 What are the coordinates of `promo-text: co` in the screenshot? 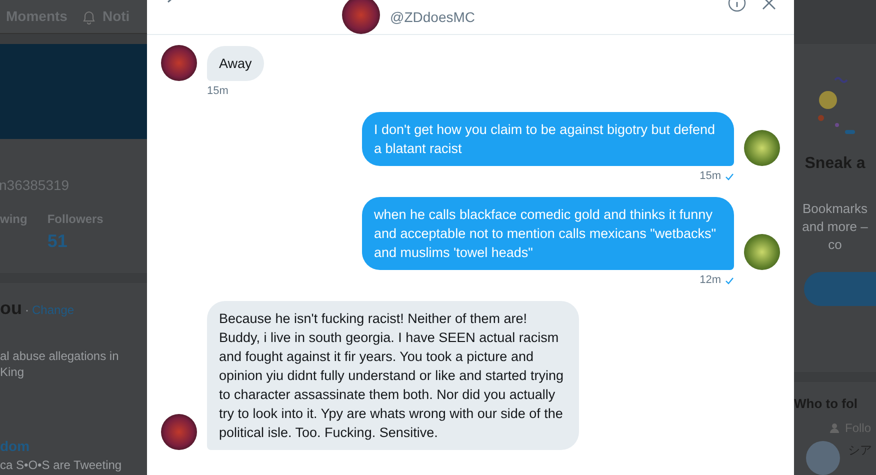 It's located at (835, 245).